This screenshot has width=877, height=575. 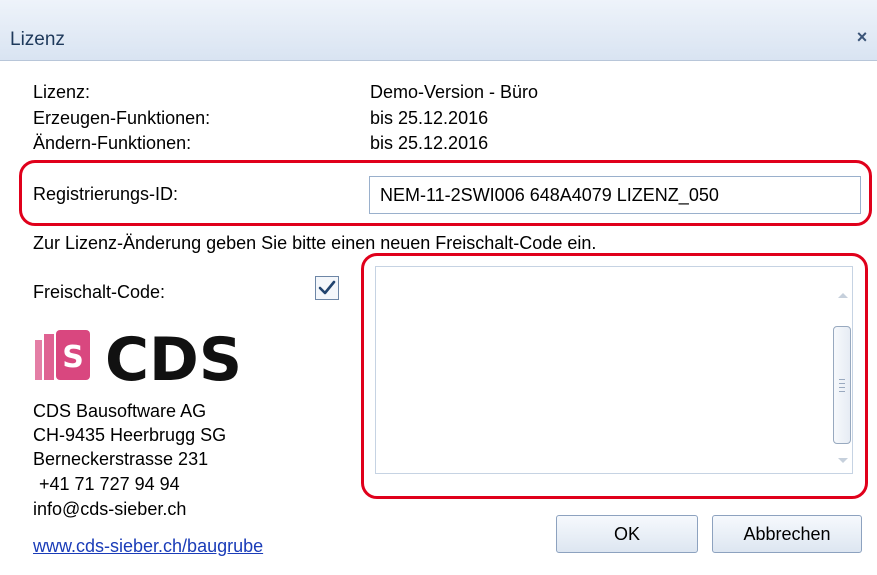 What do you see at coordinates (62, 92) in the screenshot?
I see `license-label: Lizenz:` at bounding box center [62, 92].